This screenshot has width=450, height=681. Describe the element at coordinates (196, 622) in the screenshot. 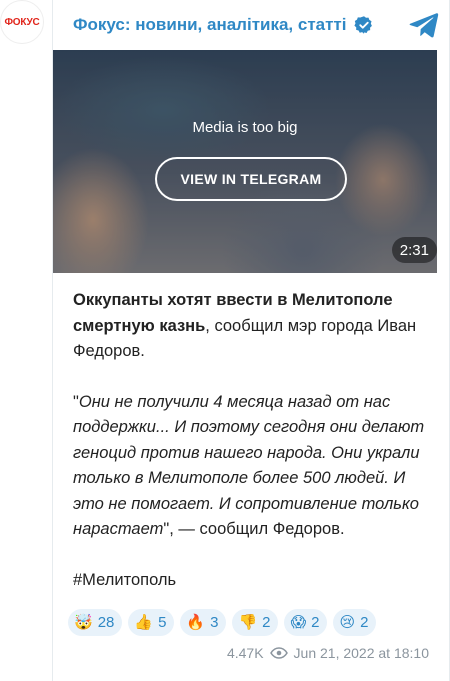

I see `fire-icon: 🔥` at that location.